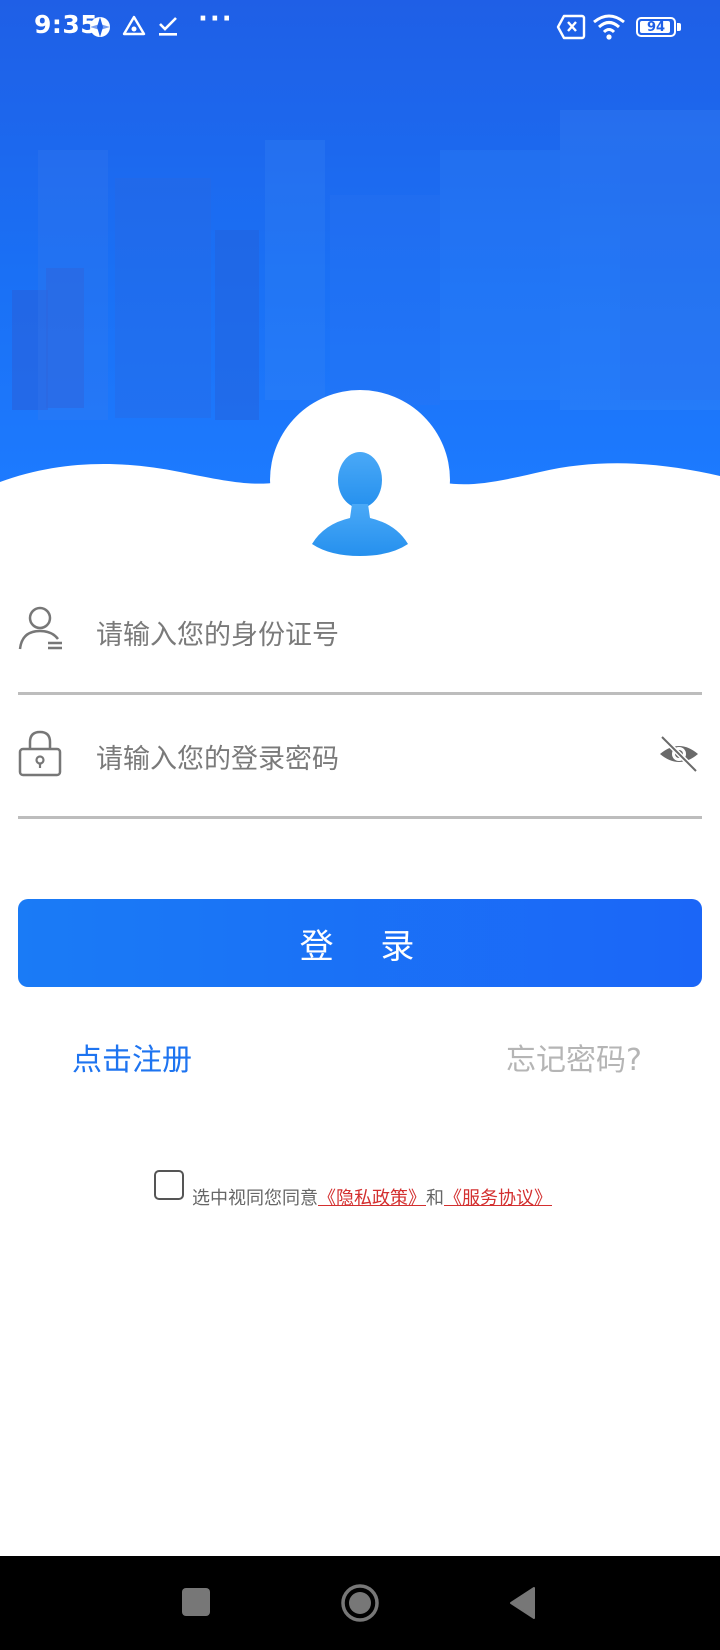 Image resolution: width=720 pixels, height=1650 pixels. I want to click on privacy-policy-link: 《隐私政策》, so click(372, 1198).